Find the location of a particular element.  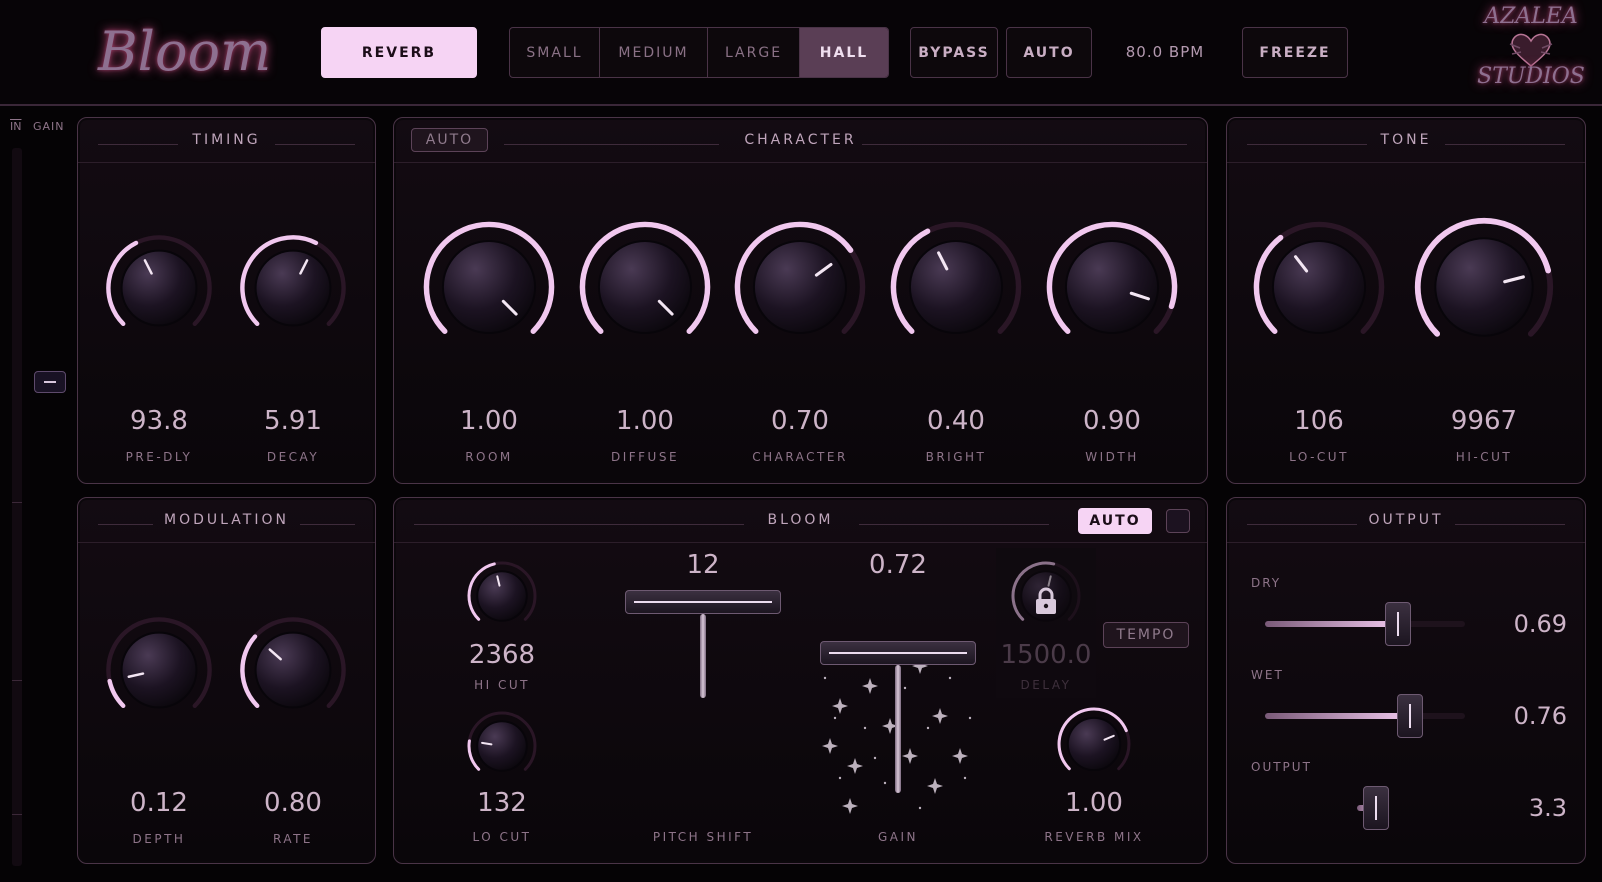

decay-knob is located at coordinates (293, 288).